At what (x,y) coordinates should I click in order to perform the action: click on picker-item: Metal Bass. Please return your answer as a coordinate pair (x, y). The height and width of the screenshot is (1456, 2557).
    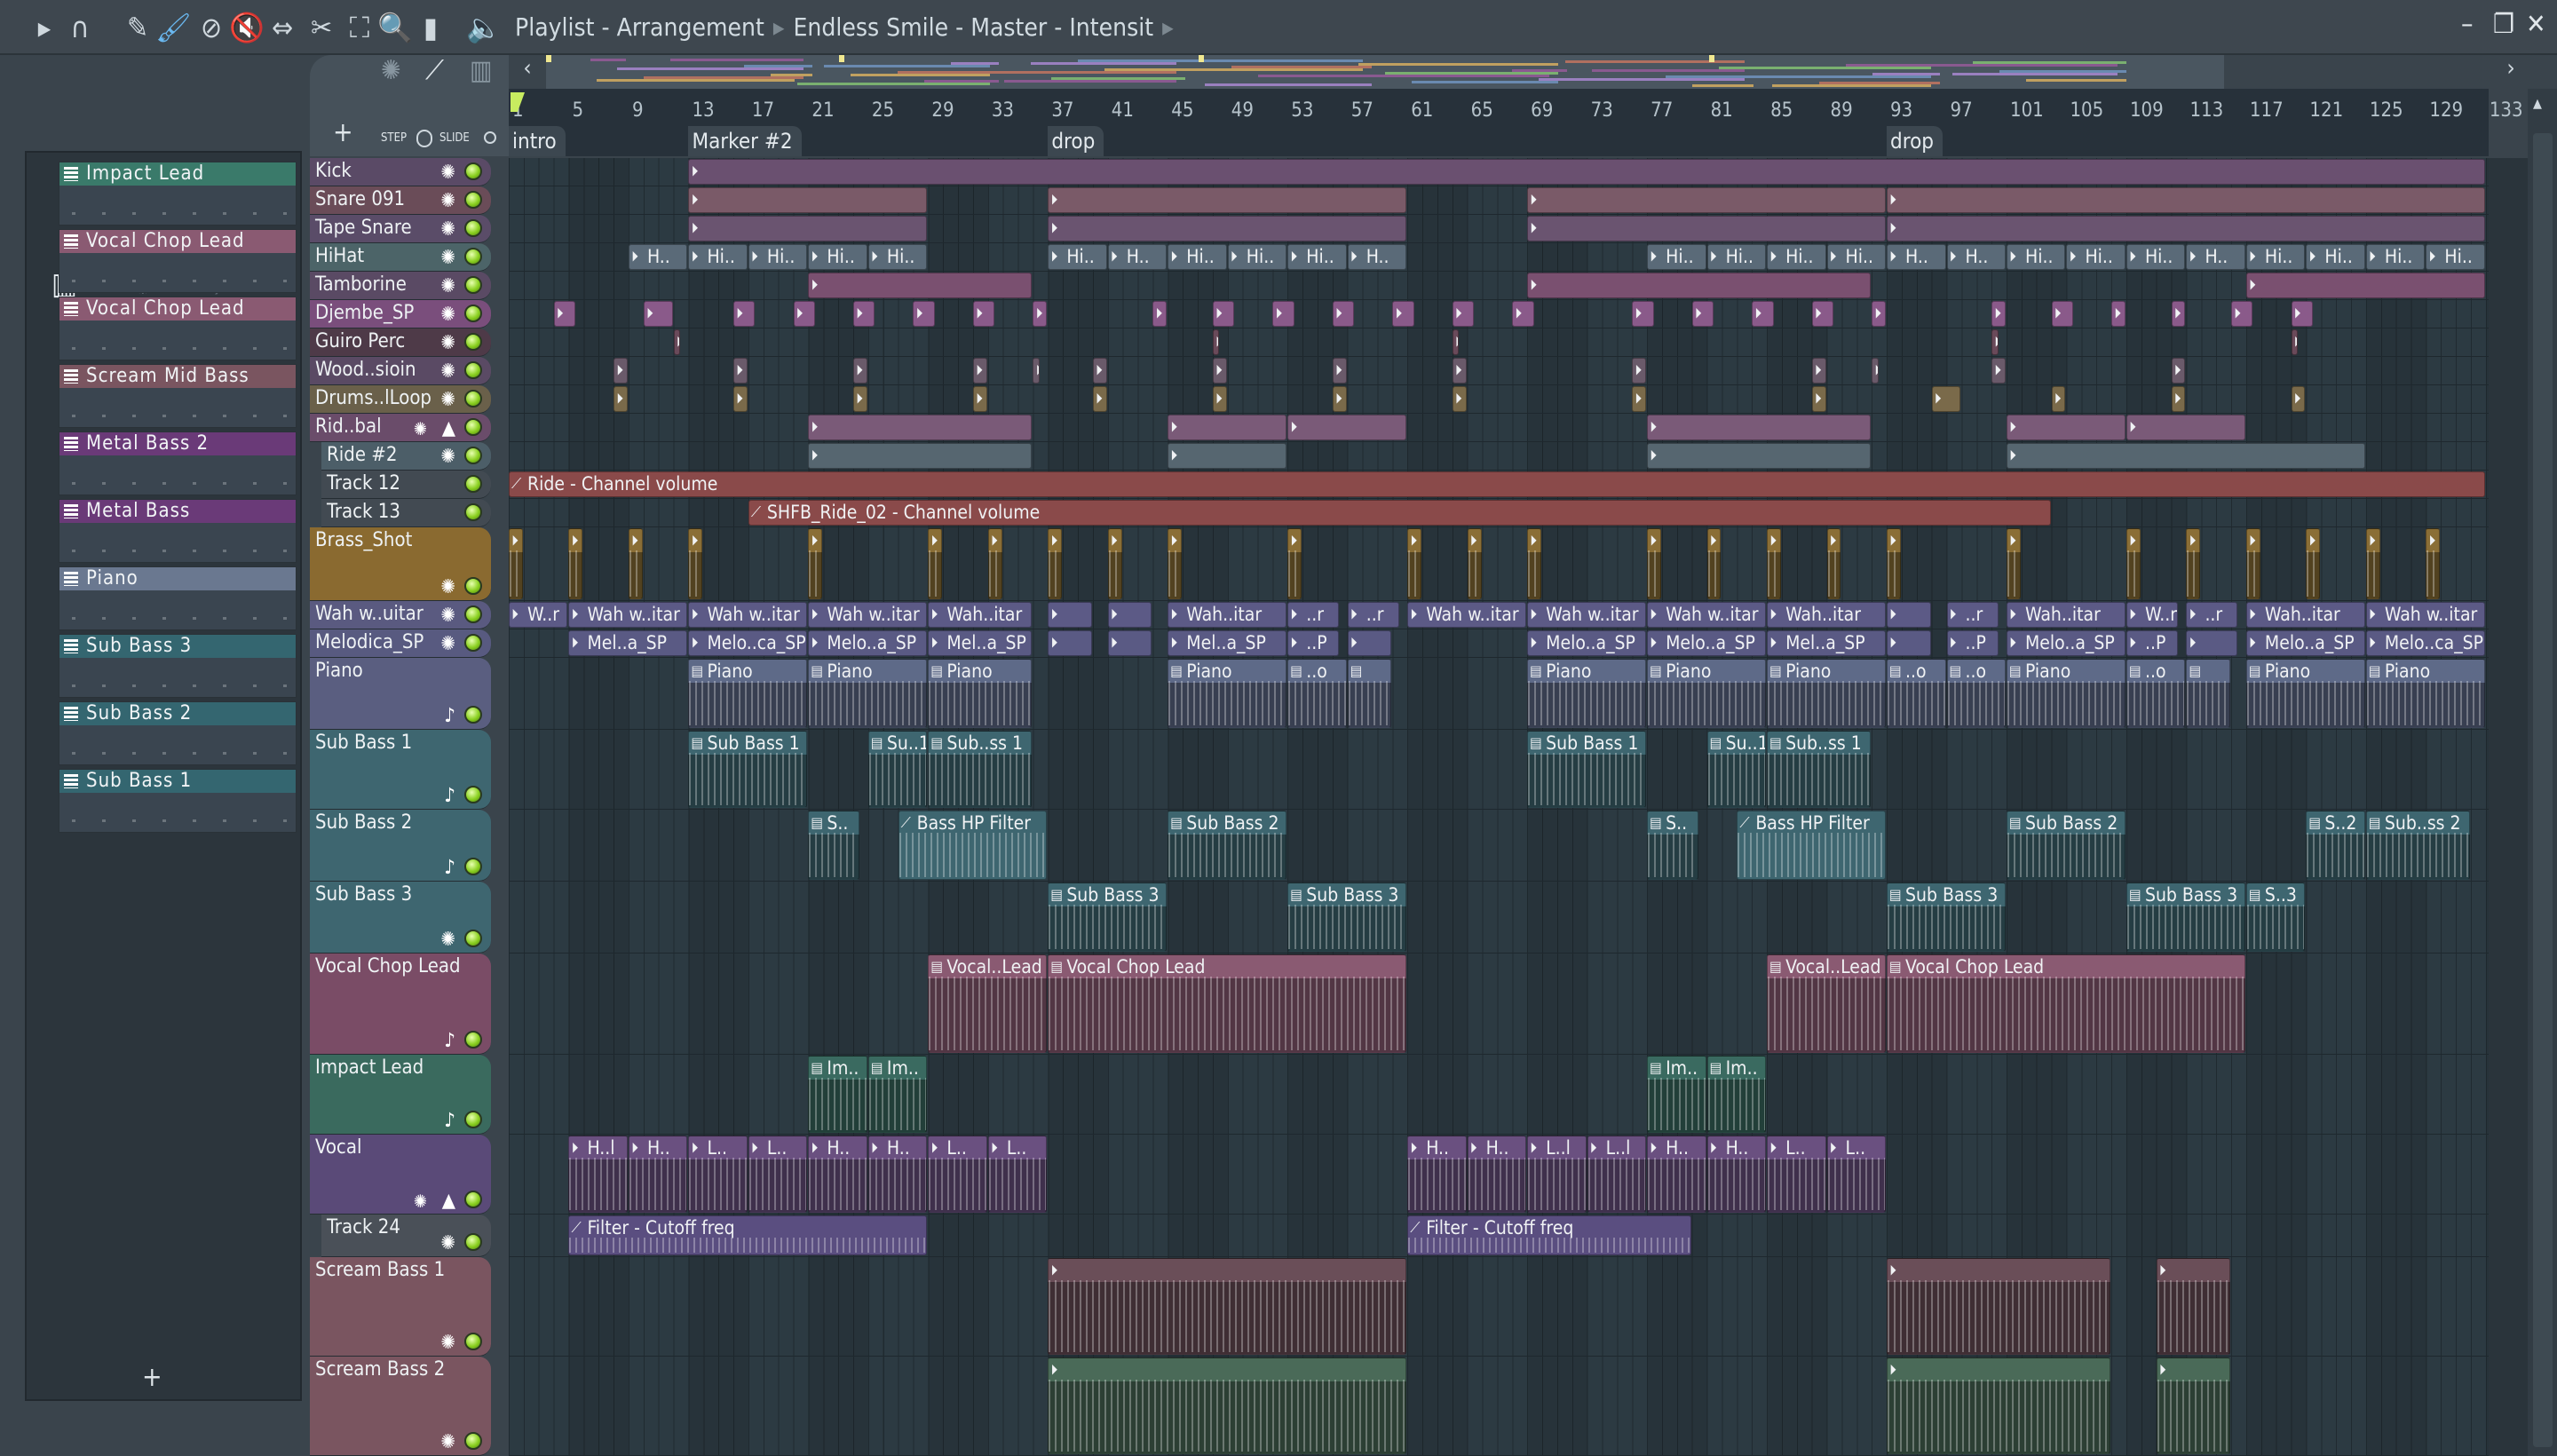
    Looking at the image, I should click on (178, 531).